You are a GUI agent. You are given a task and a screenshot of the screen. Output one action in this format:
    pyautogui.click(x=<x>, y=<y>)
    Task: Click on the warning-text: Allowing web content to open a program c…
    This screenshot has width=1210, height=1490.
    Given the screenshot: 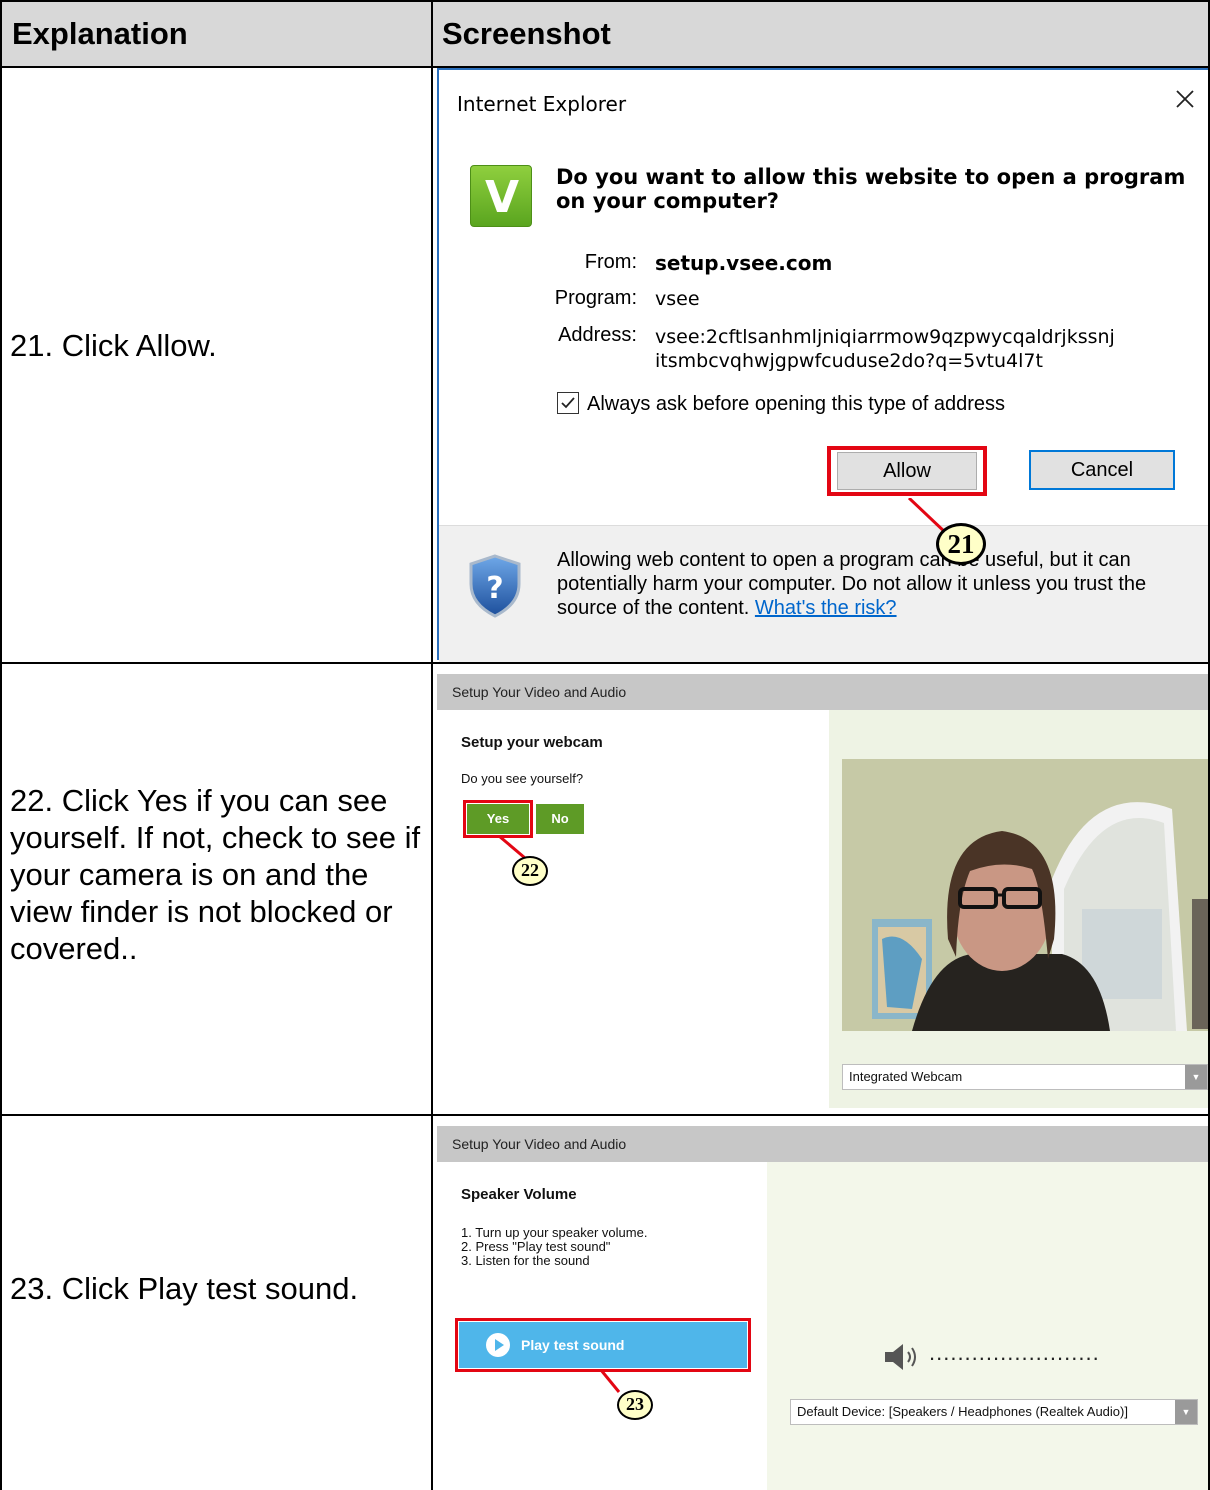 What is the action you would take?
    pyautogui.click(x=867, y=584)
    